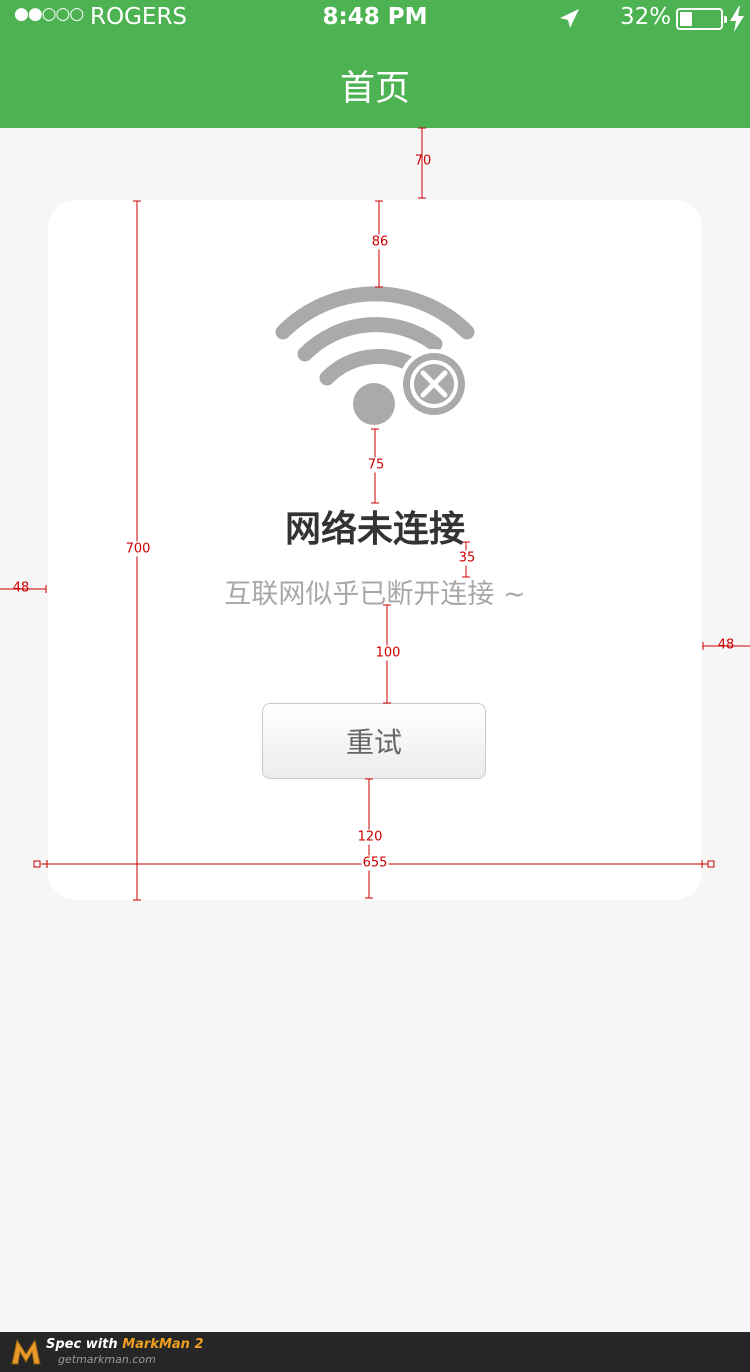  What do you see at coordinates (646, 17) in the screenshot?
I see `battery-percent: 32%` at bounding box center [646, 17].